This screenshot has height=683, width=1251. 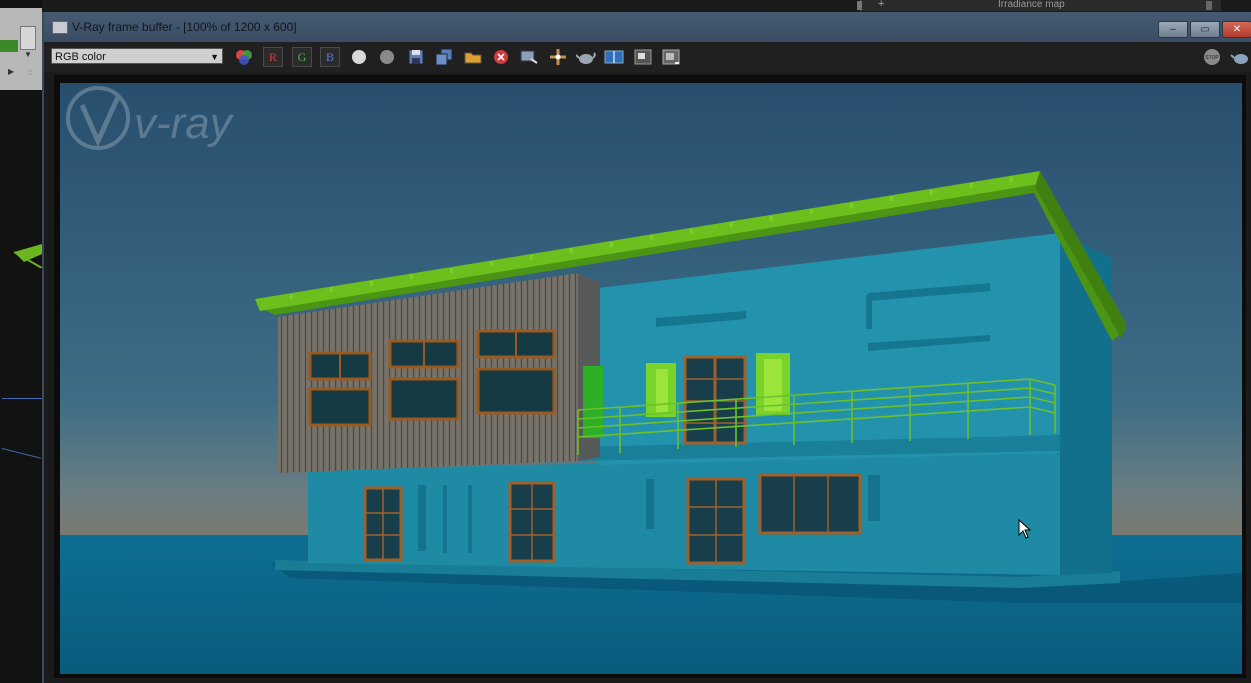 I want to click on blue-channel-button: B, so click(x=330, y=57).